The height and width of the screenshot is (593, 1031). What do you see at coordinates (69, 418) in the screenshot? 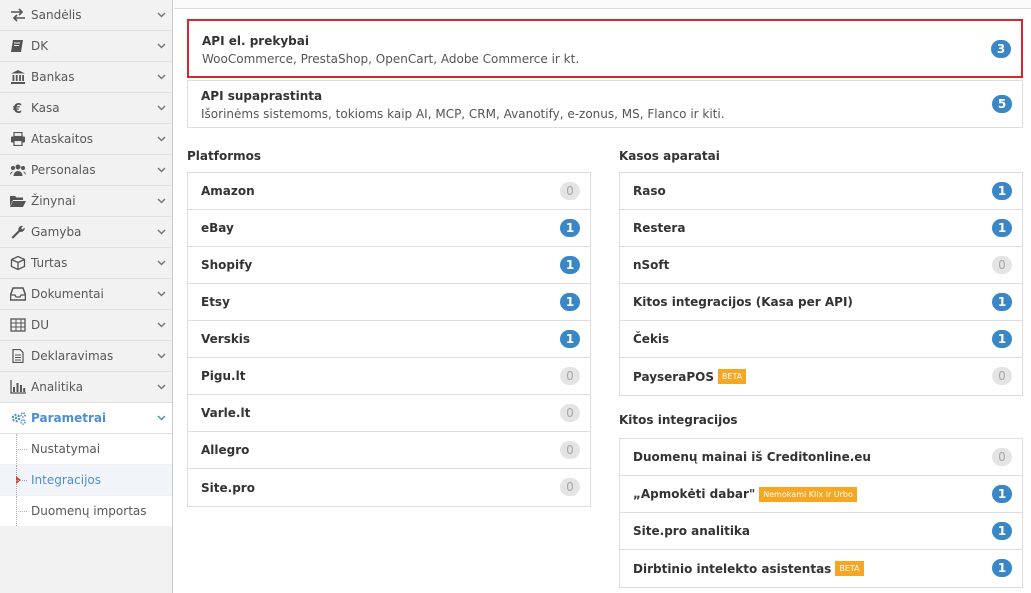
I see `sidebar-item-label: Parametrai` at bounding box center [69, 418].